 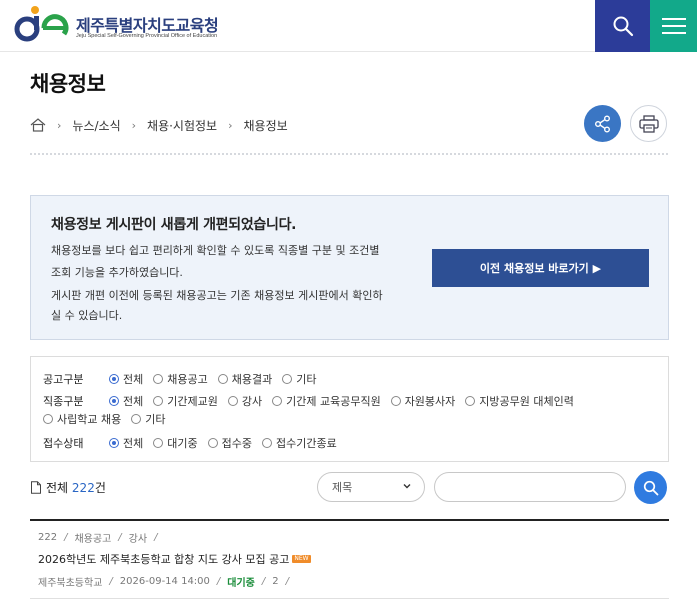 I want to click on header-search-button, so click(x=622, y=26).